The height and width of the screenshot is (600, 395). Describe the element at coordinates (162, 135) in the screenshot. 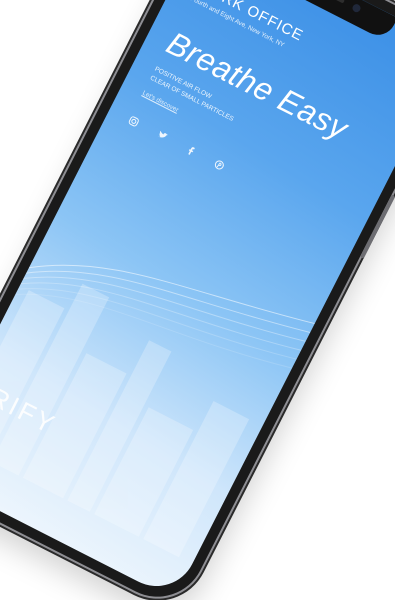

I see `twitter-icon` at that location.